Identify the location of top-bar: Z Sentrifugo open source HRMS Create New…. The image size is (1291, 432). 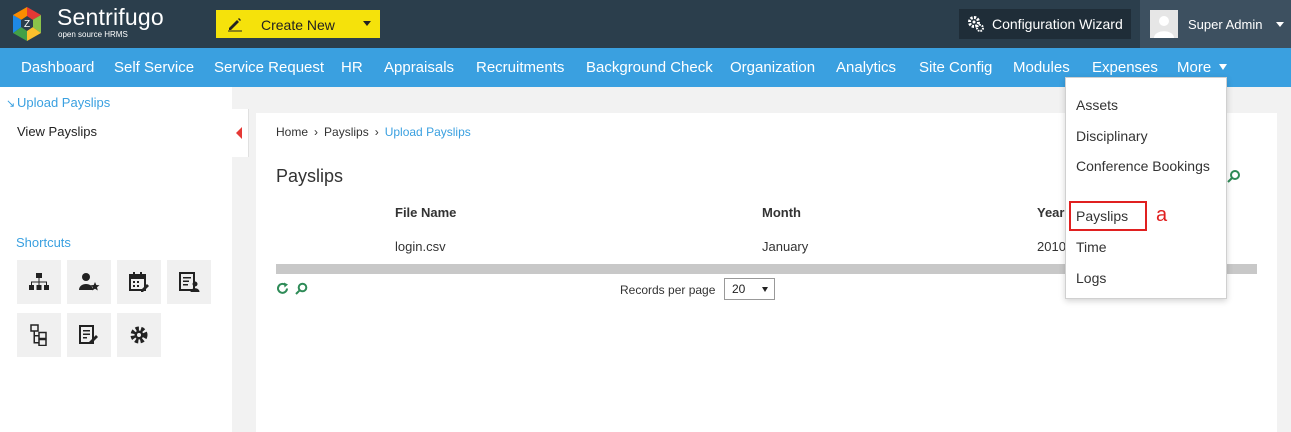
(645, 24).